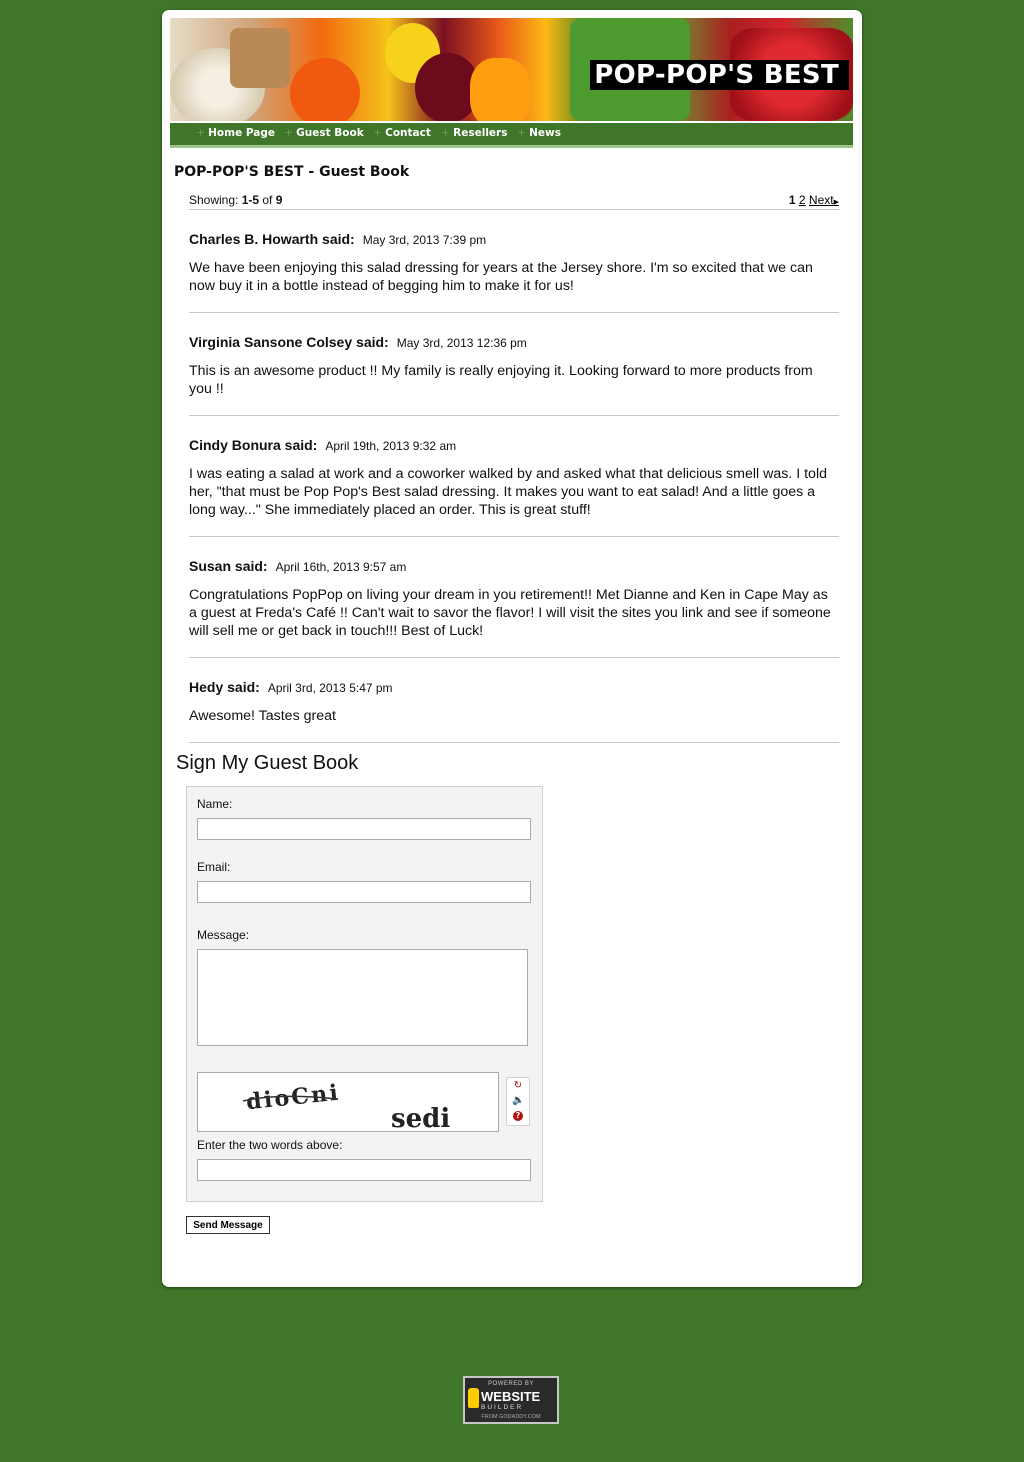  What do you see at coordinates (420, 1117) in the screenshot?
I see `svg-text: sedi` at bounding box center [420, 1117].